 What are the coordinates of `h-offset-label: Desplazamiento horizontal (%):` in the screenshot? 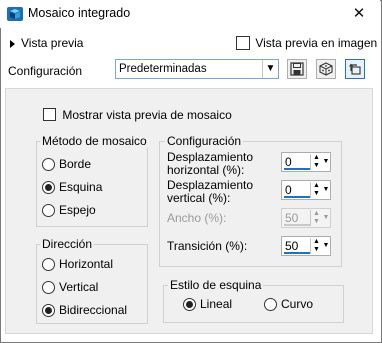 It's located at (210, 163).